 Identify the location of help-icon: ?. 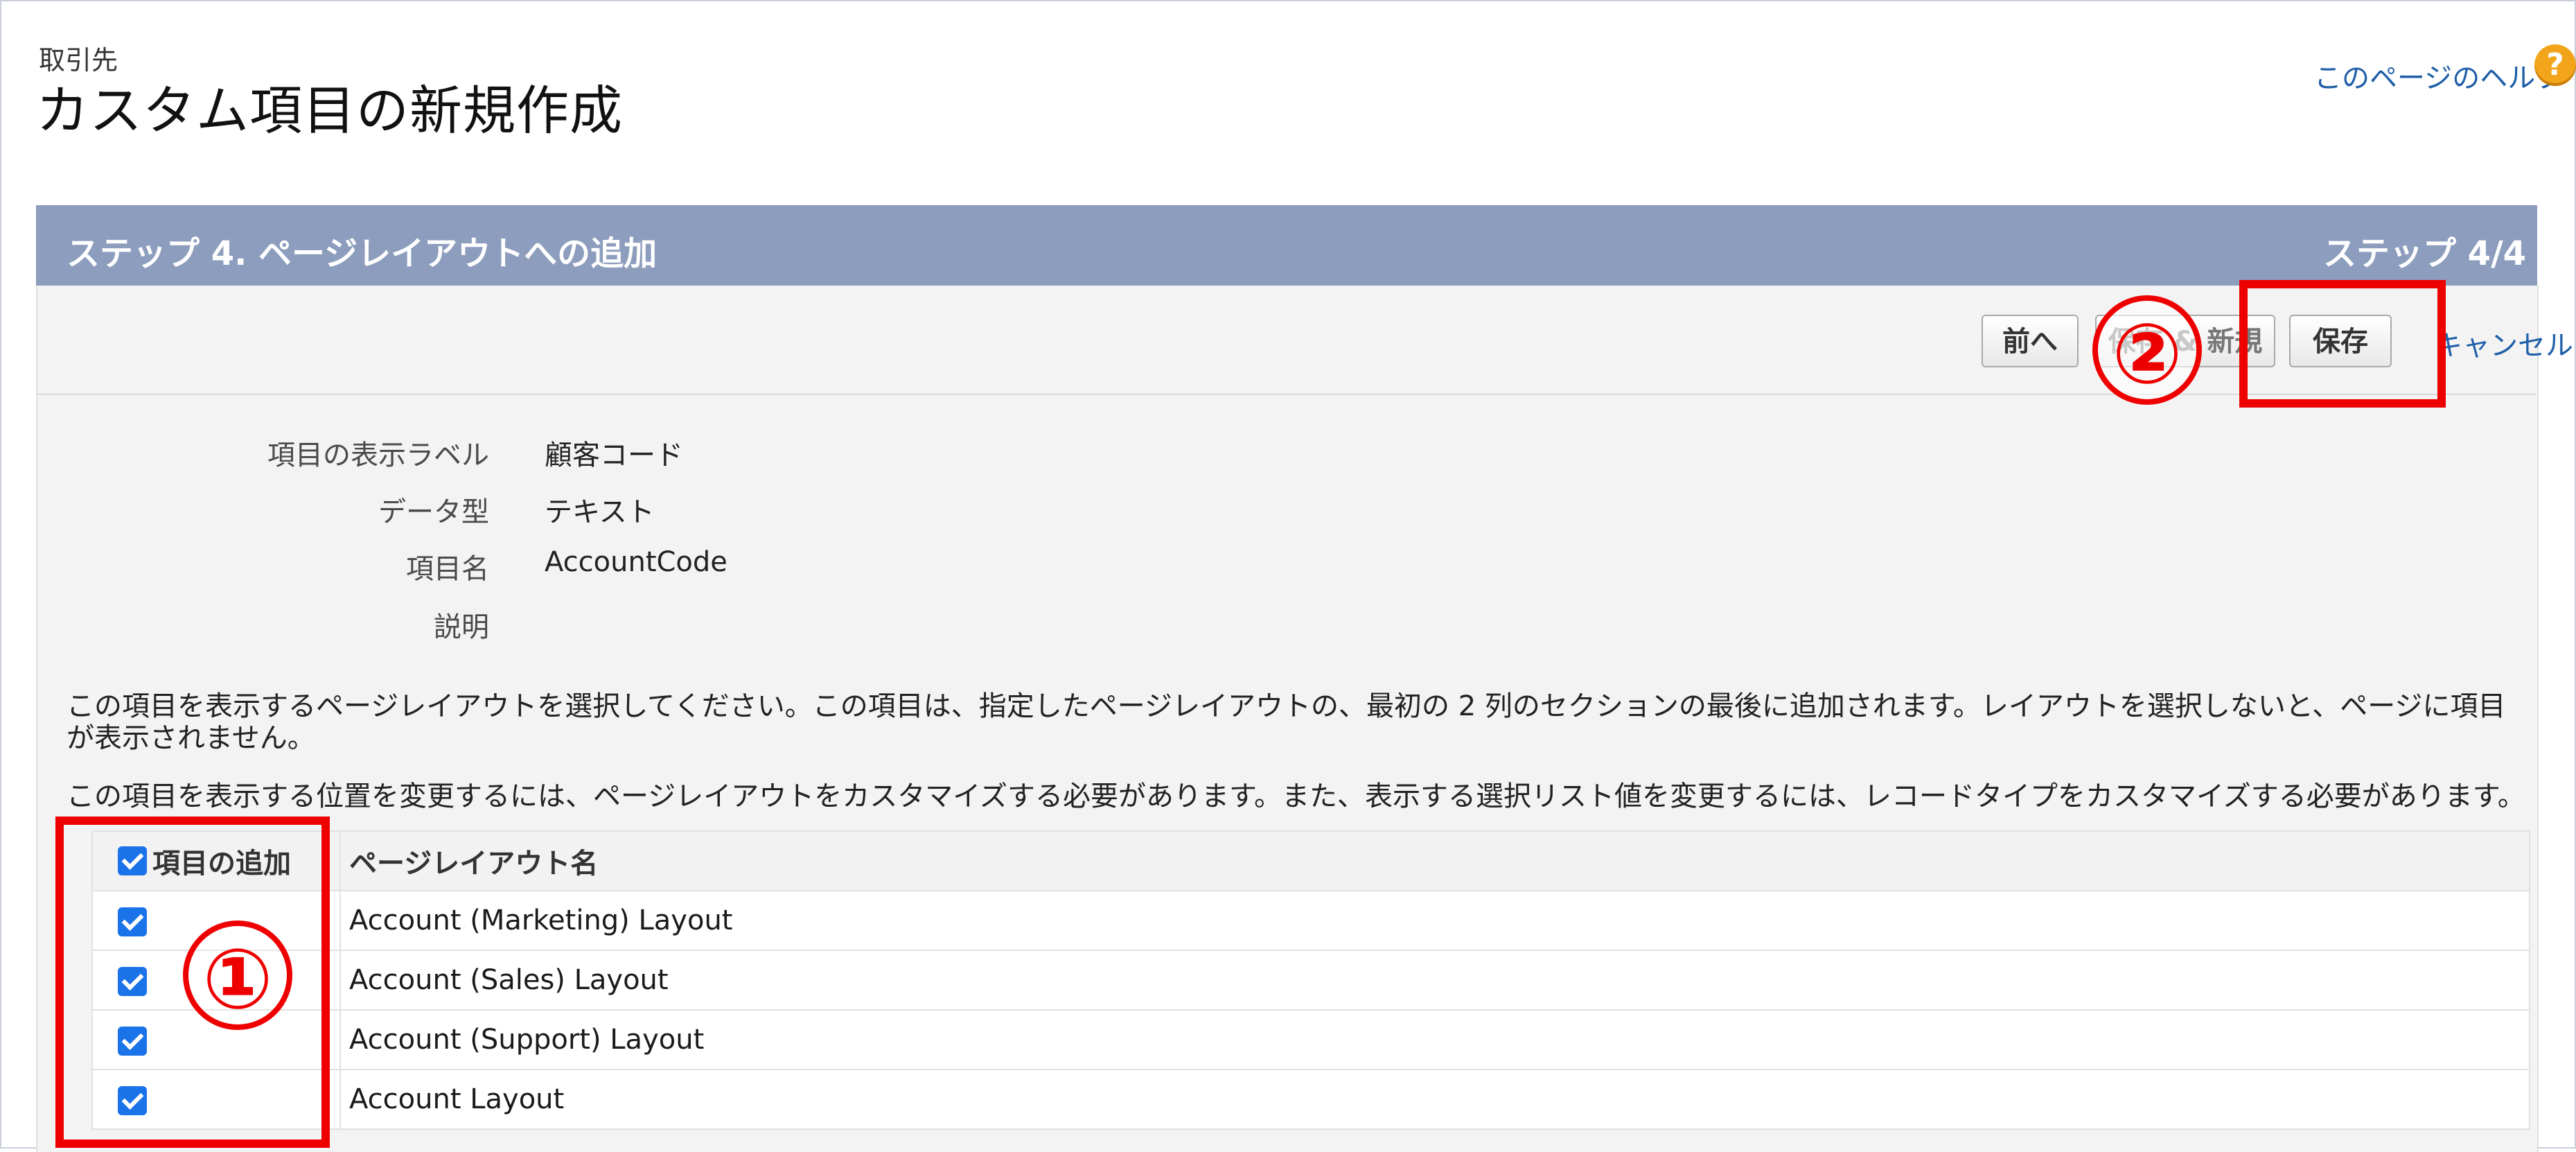
(2555, 65).